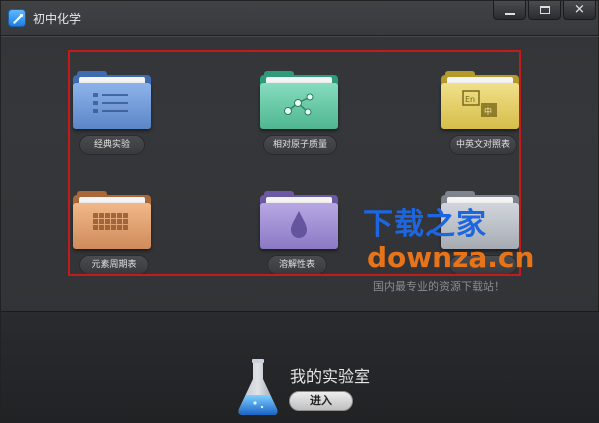  What do you see at coordinates (17, 18) in the screenshot?
I see `app-logo-icon` at bounding box center [17, 18].